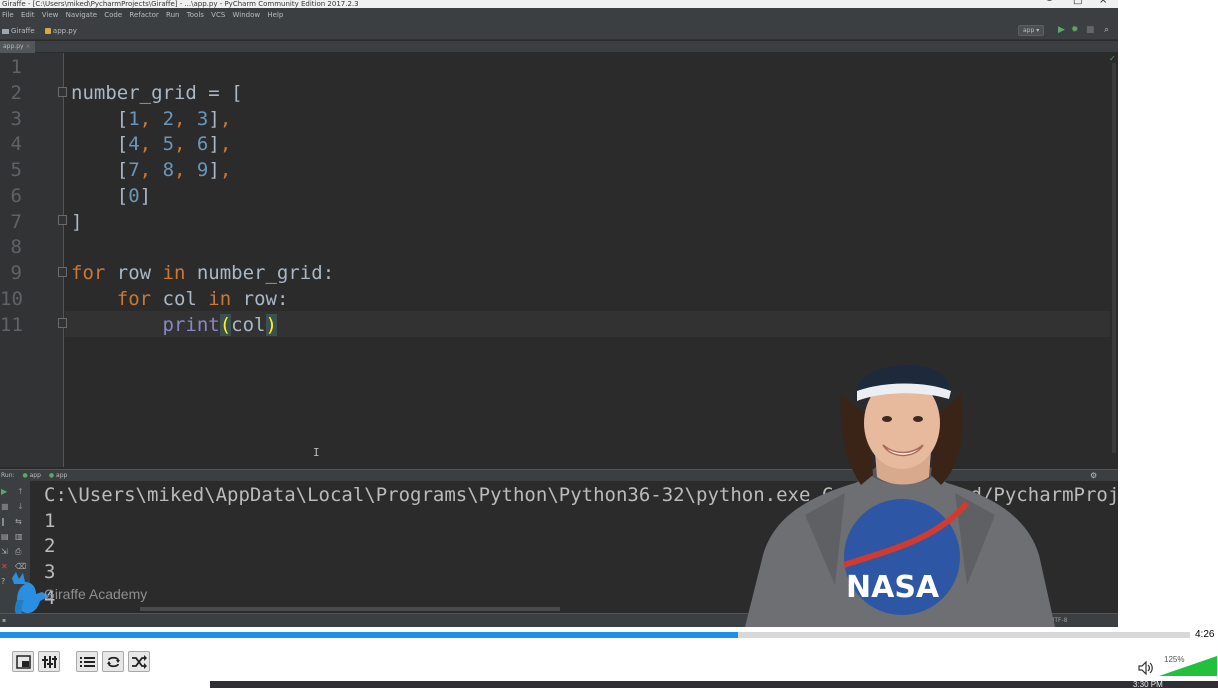  I want to click on run-icon: ▶, so click(1061, 30).